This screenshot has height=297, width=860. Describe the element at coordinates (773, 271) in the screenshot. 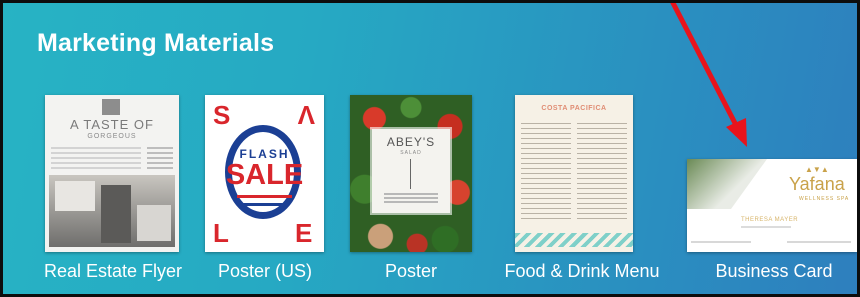

I see `template-label: Business Card` at that location.